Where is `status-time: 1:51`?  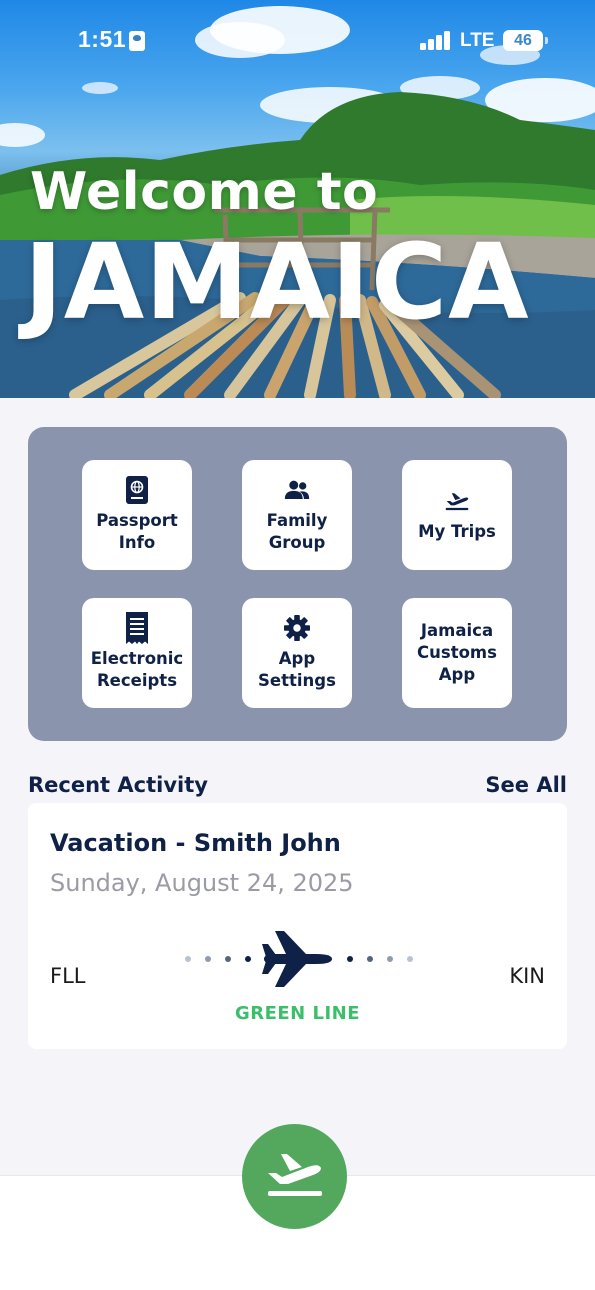 status-time: 1:51 is located at coordinates (102, 39).